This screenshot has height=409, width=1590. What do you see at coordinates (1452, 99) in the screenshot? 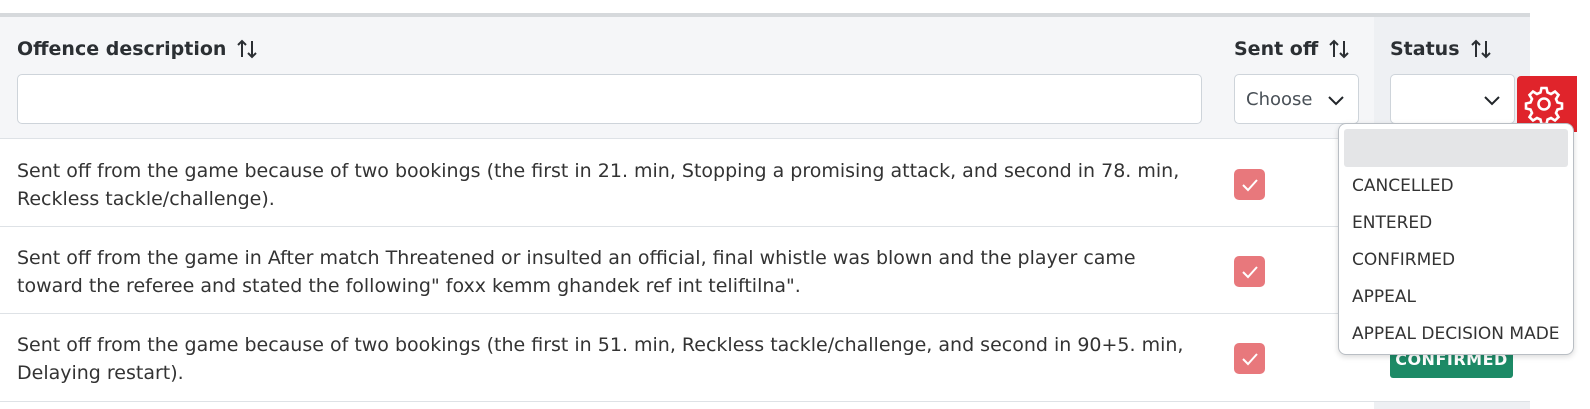
I see `status-filter-select` at bounding box center [1452, 99].